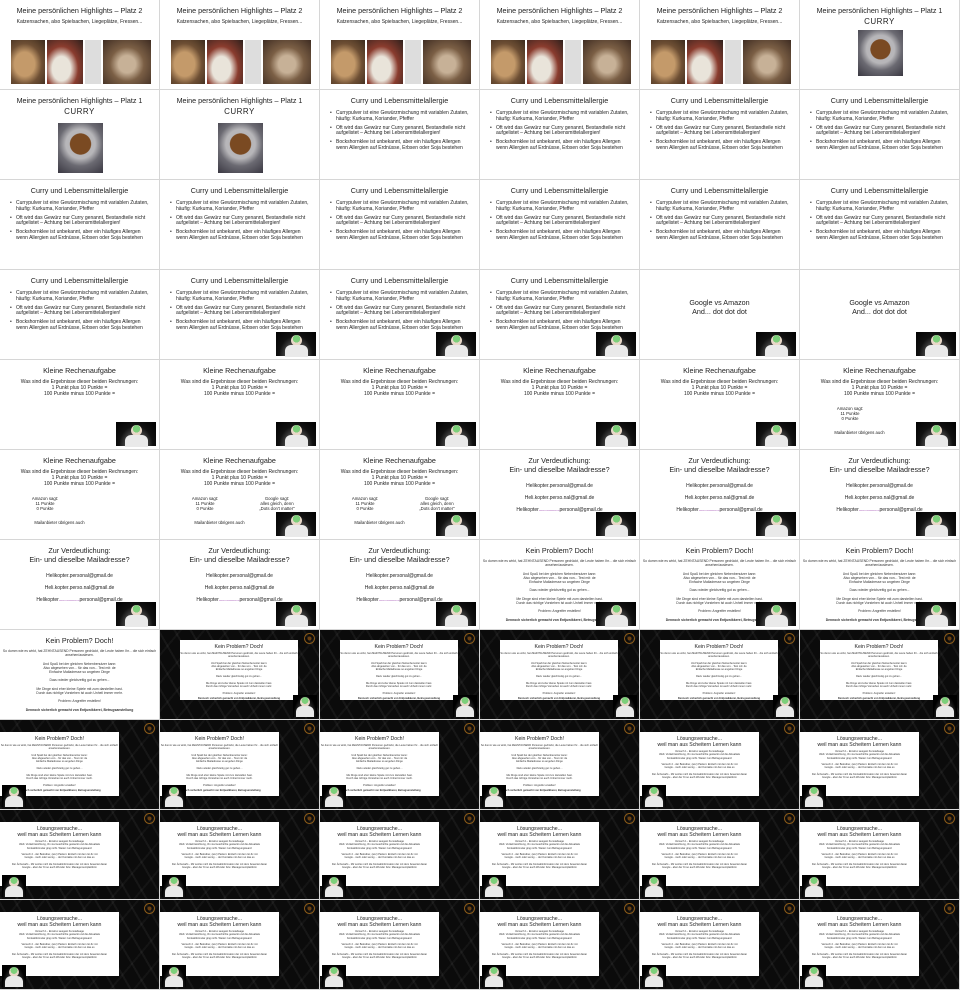  What do you see at coordinates (399, 370) in the screenshot?
I see `slide-title: Kleine Rechenaufgabe` at bounding box center [399, 370].